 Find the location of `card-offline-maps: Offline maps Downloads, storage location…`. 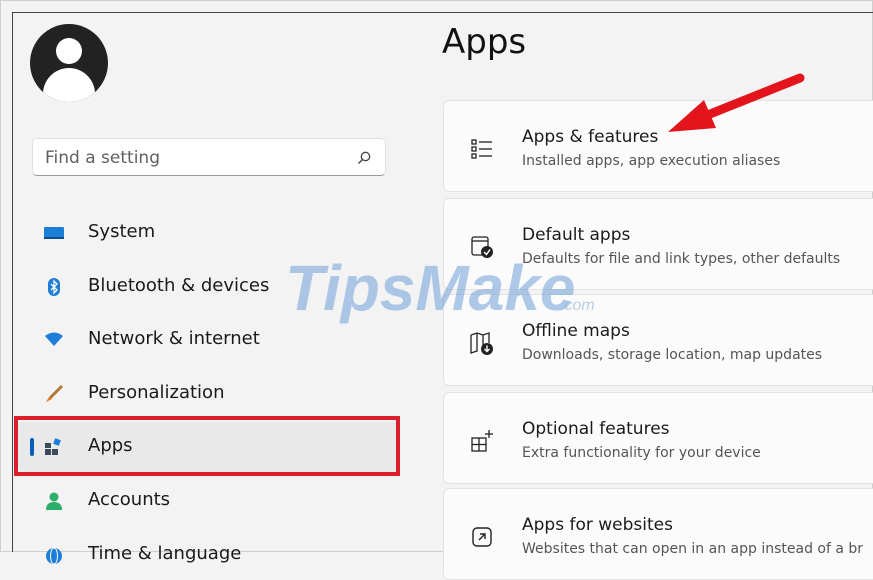

card-offline-maps: Offline maps Downloads, storage location… is located at coordinates (658, 340).